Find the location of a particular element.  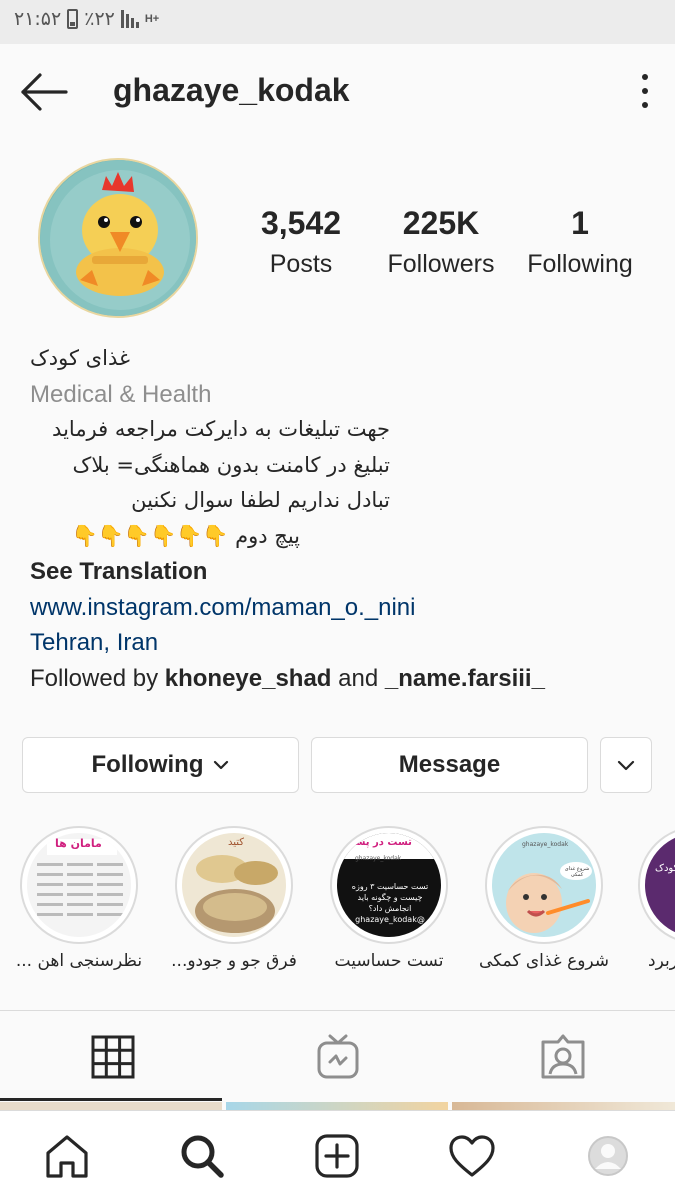

tab-grid is located at coordinates (112, 1057).